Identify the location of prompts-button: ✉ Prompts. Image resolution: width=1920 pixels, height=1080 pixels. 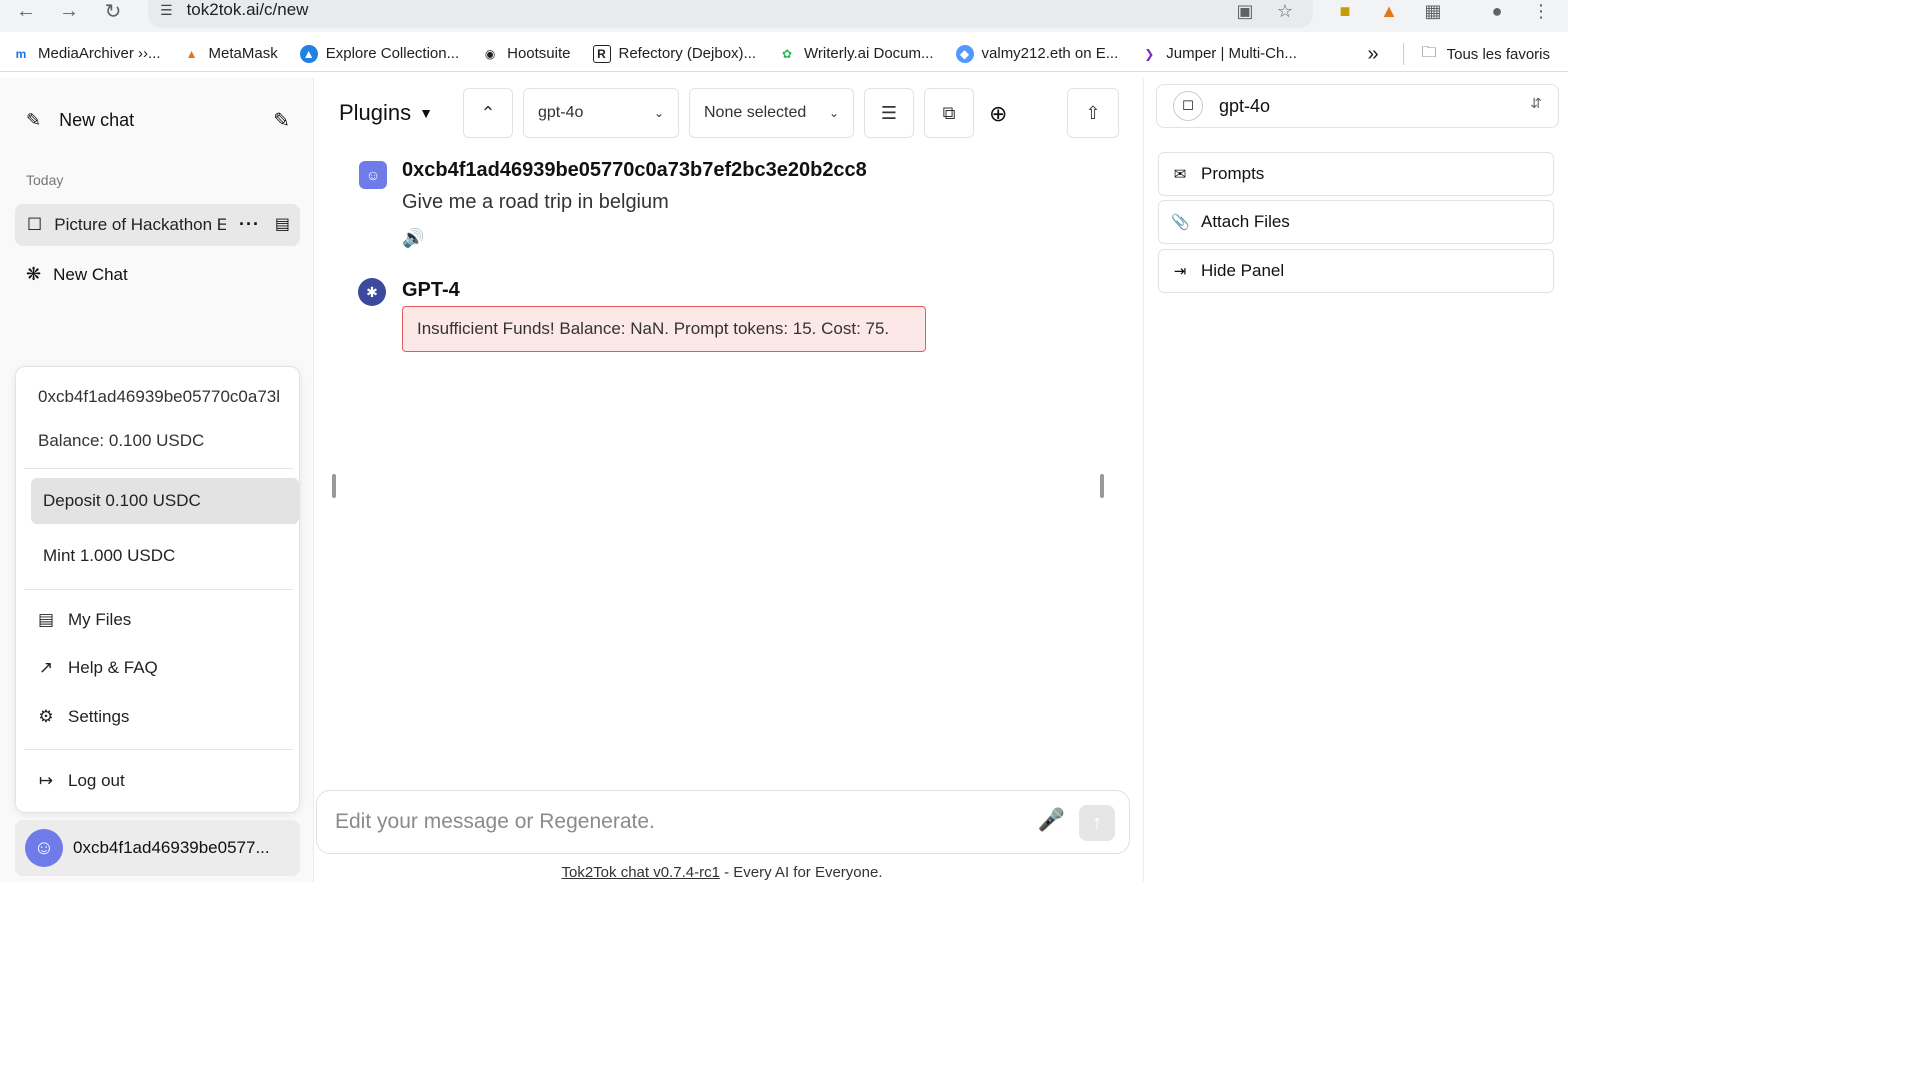
(1356, 174).